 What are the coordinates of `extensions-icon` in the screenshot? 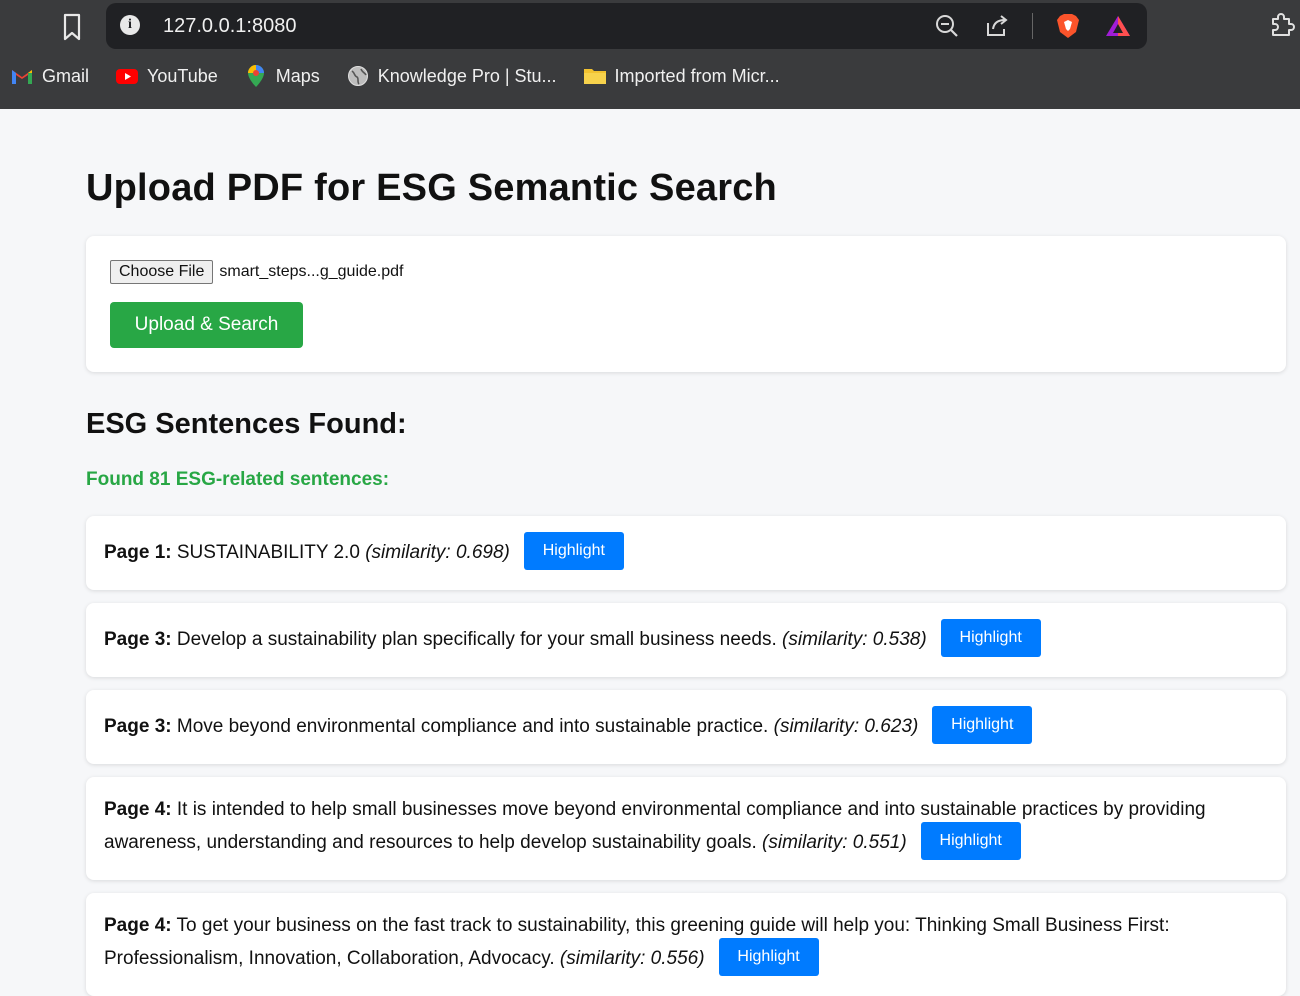 It's located at (1282, 25).